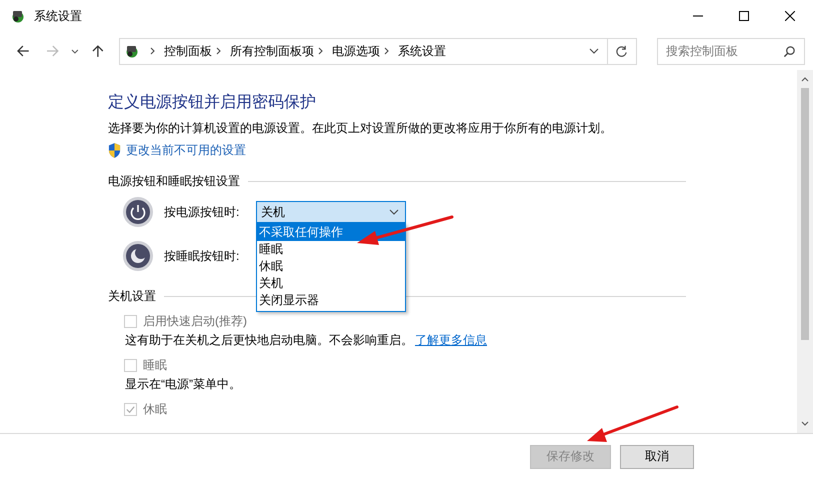 The width and height of the screenshot is (813, 479). Describe the element at coordinates (98, 51) in the screenshot. I see `up-arrow-icon` at that location.